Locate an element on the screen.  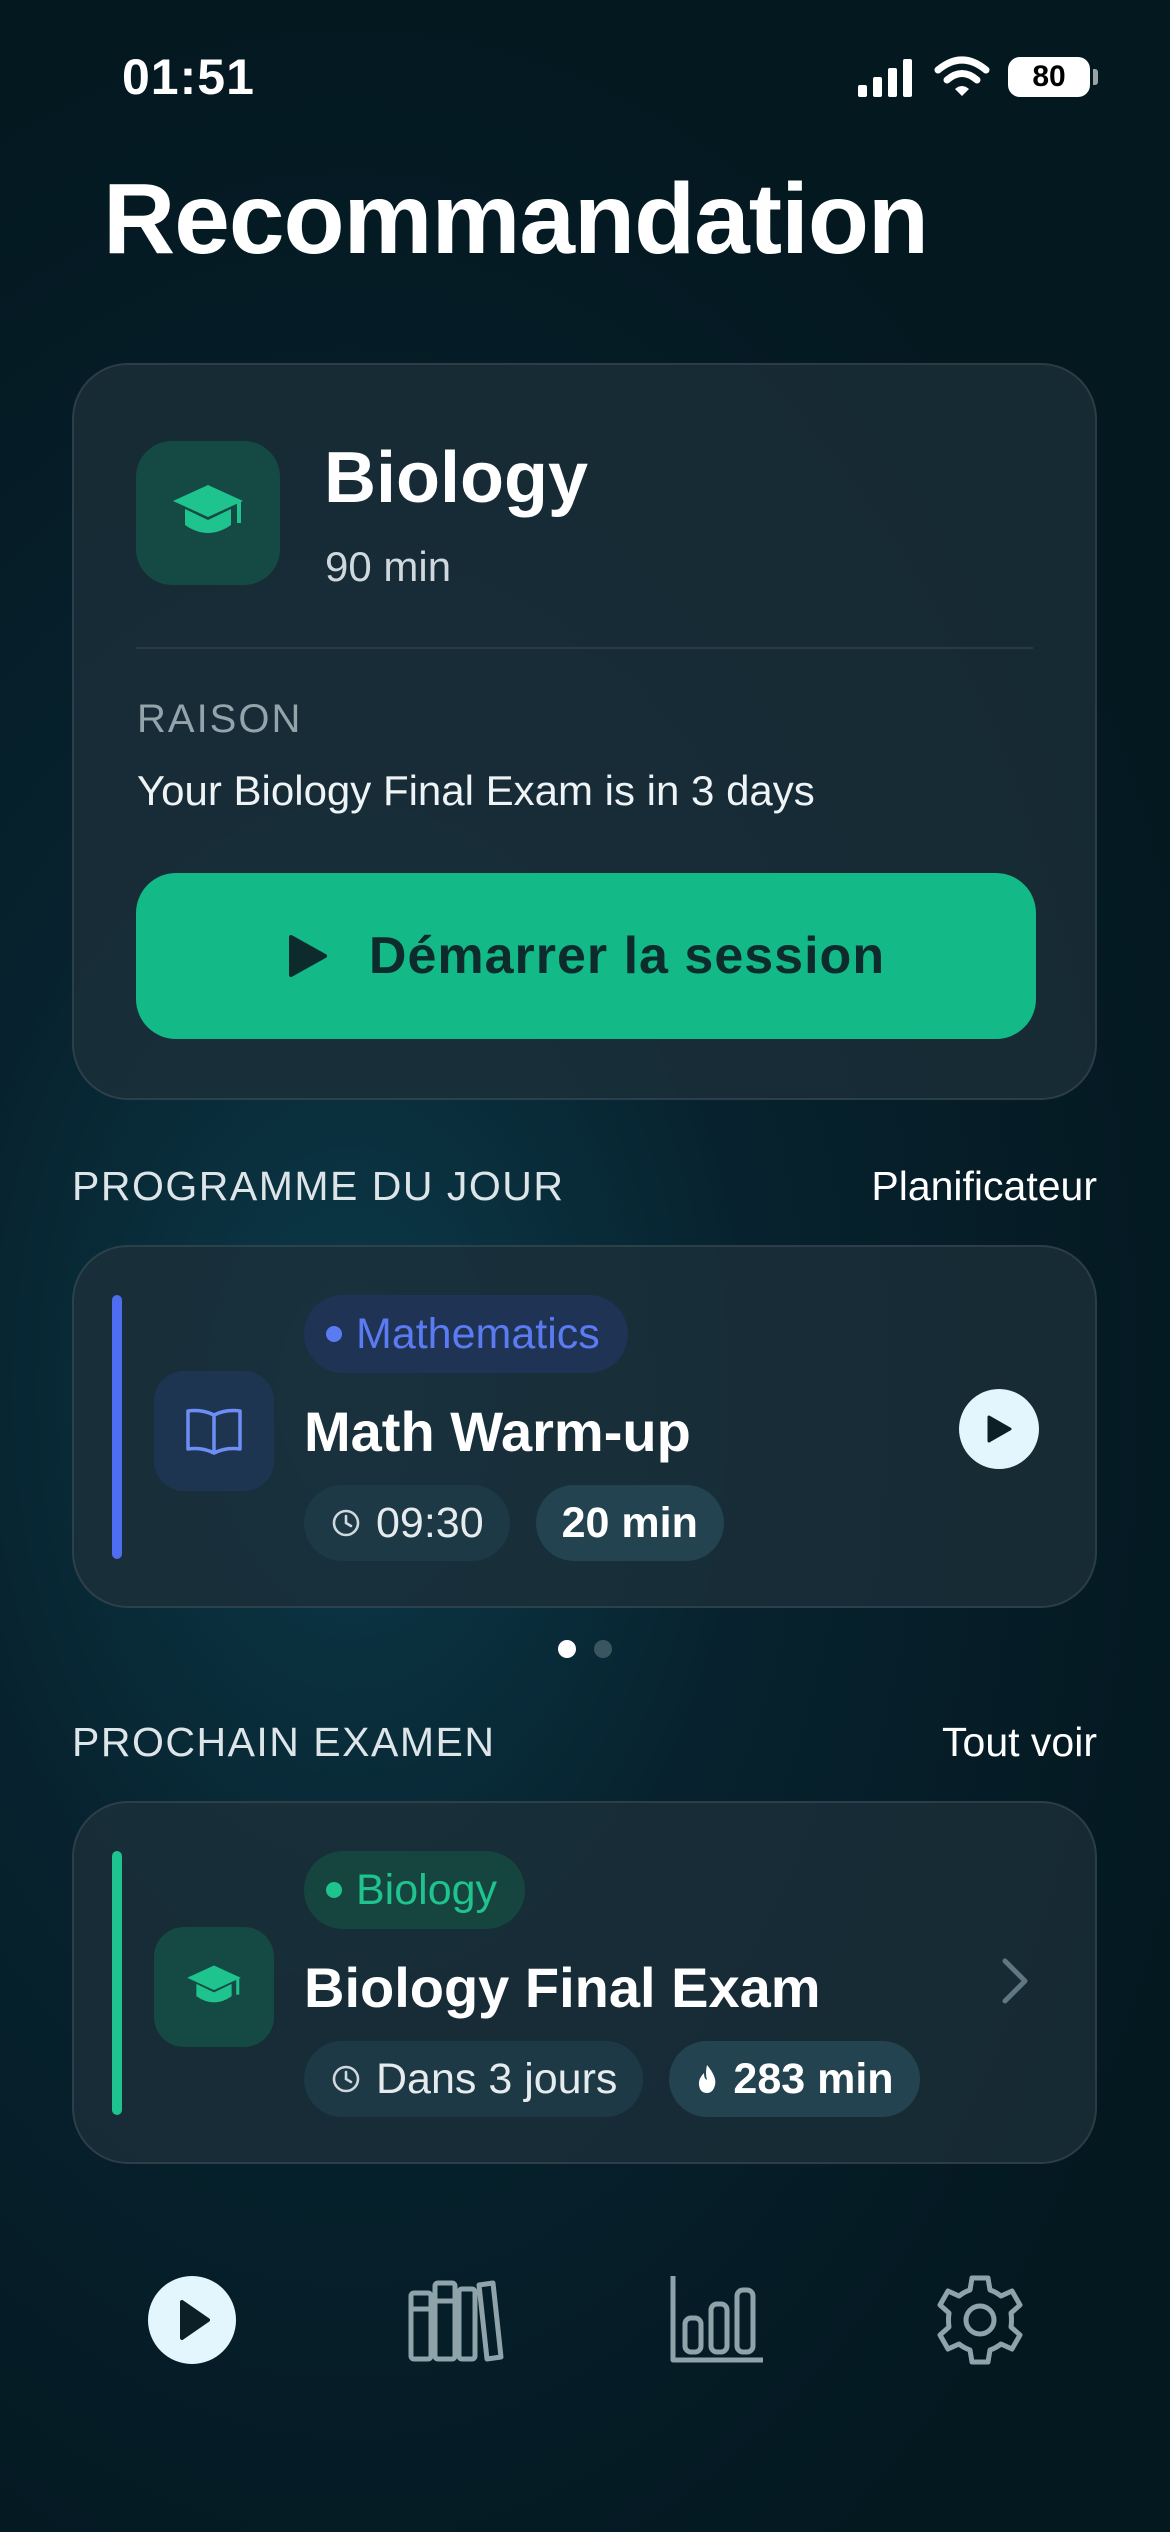
start-session-button: Démarrer la session is located at coordinates (586, 956).